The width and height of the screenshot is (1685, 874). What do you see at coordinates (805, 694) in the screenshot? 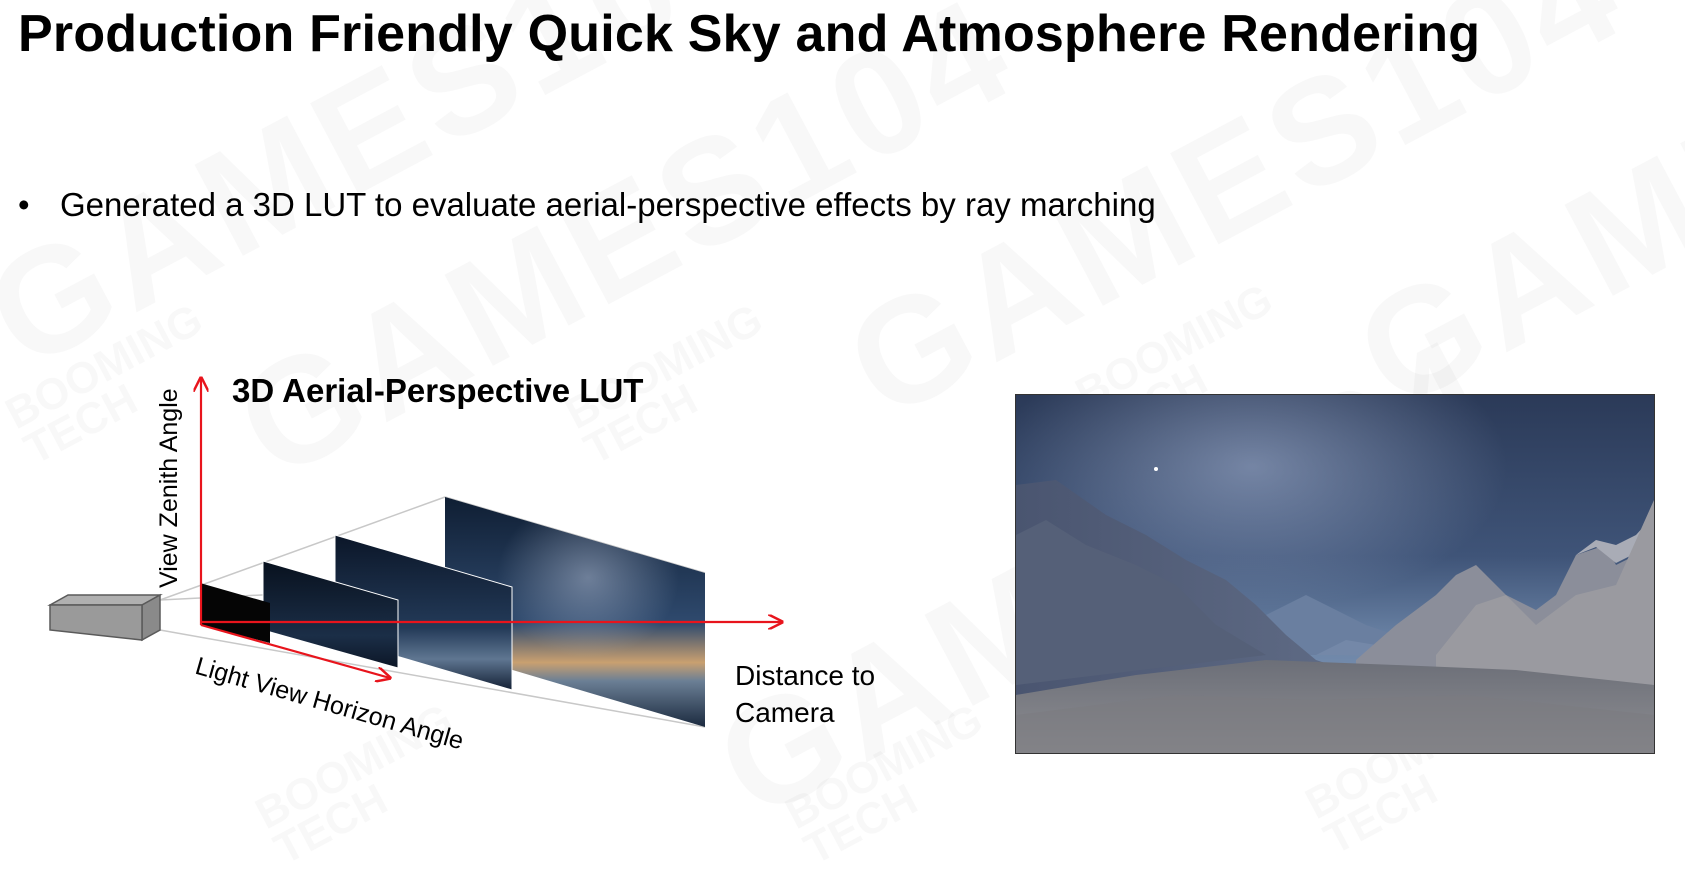
I see `axis-label-distance: Distance to Camera` at bounding box center [805, 694].